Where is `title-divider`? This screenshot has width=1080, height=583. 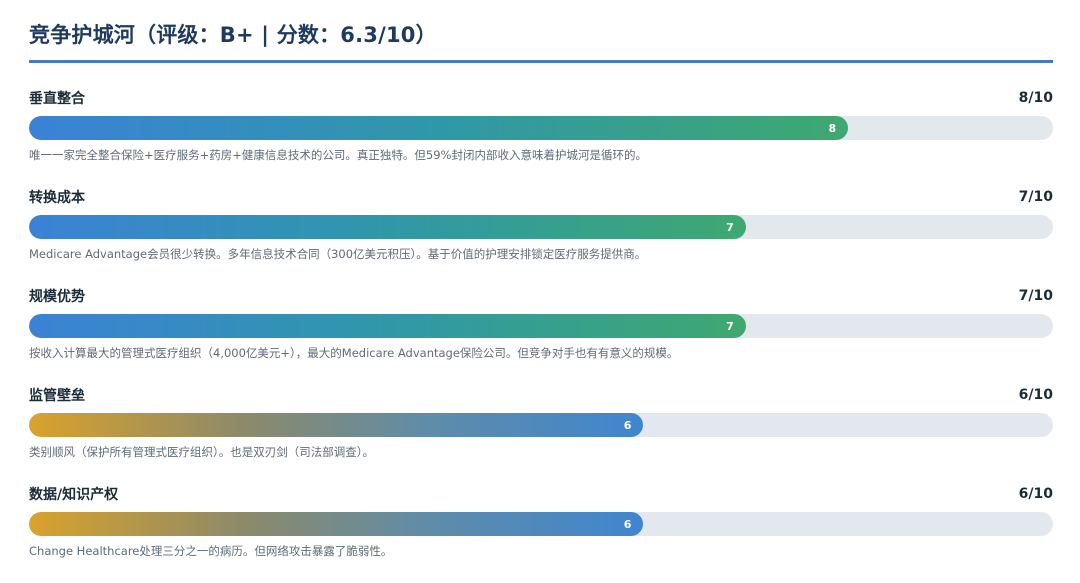 title-divider is located at coordinates (541, 61).